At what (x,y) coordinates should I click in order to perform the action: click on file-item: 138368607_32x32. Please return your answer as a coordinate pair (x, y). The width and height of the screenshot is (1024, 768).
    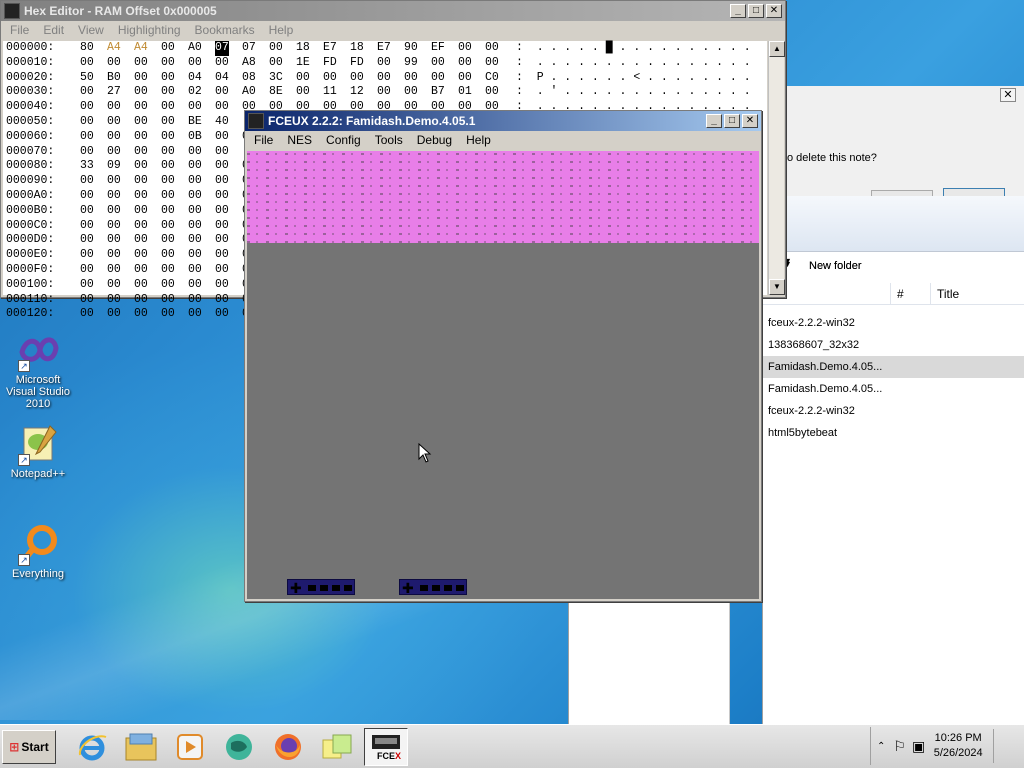
    Looking at the image, I should click on (893, 345).